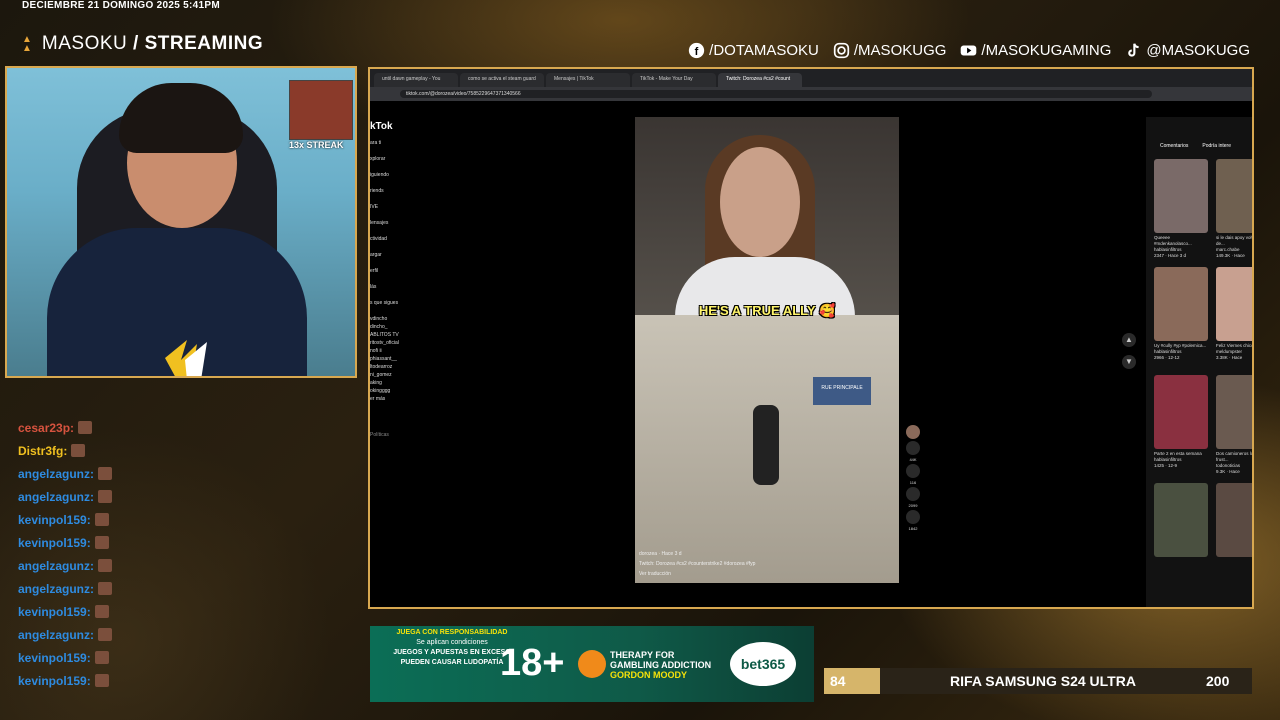 The image size is (1280, 720). I want to click on share-icon, so click(913, 517).